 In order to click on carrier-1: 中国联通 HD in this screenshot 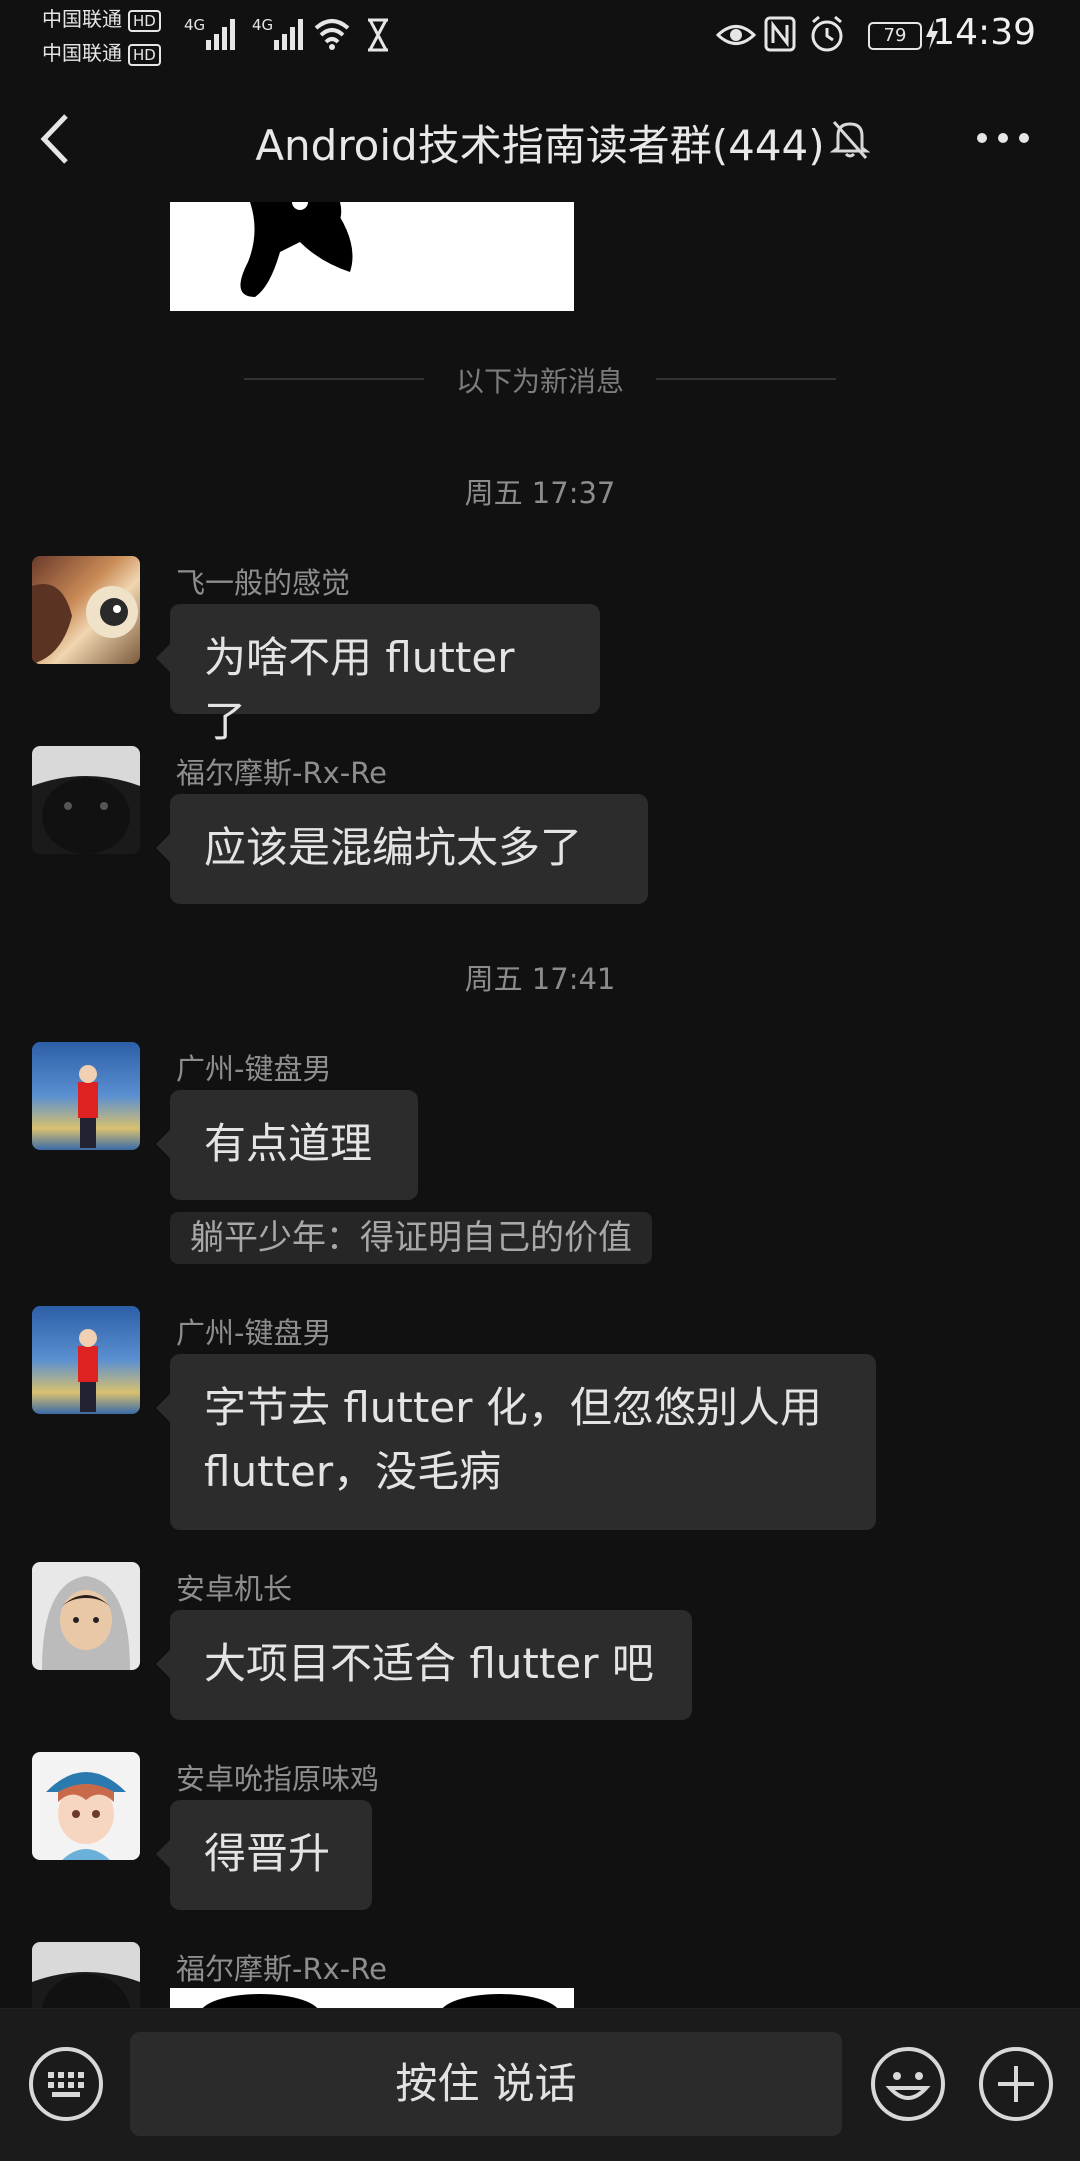, I will do `click(101, 19)`.